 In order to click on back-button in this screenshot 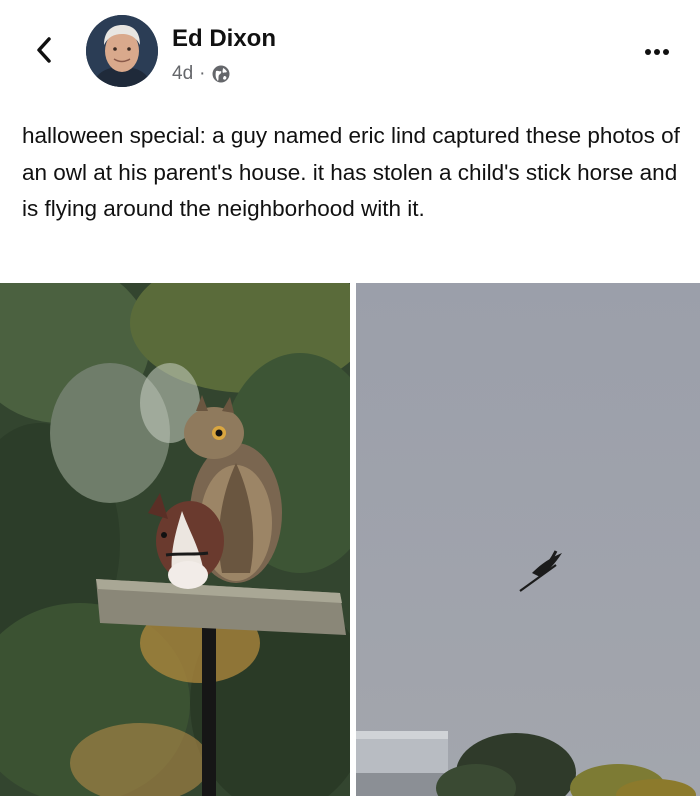, I will do `click(45, 50)`.